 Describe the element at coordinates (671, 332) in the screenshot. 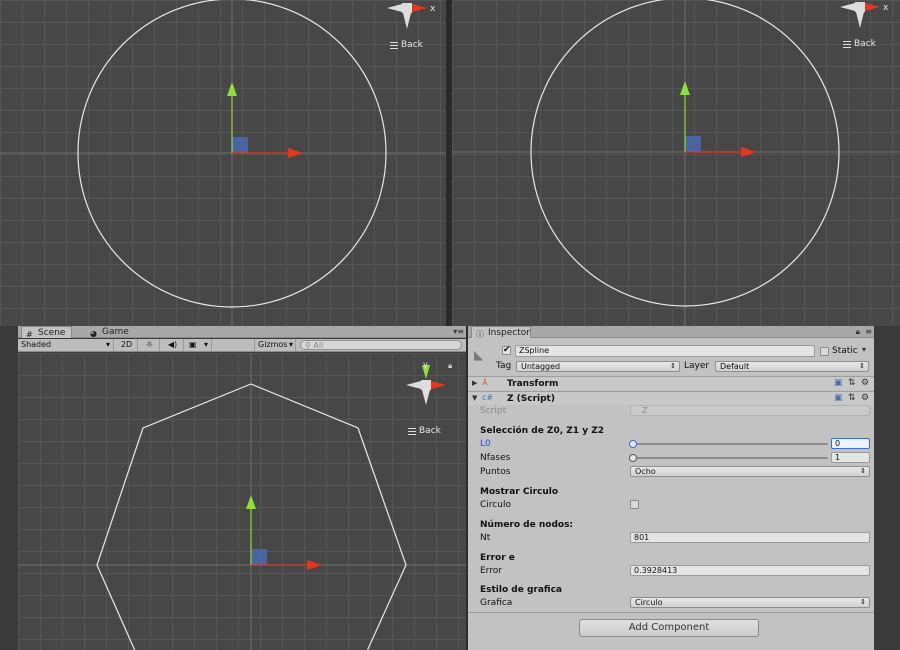

I see `inspector-tabbar: ⓘ Inspector 🔒︎ ≡` at that location.